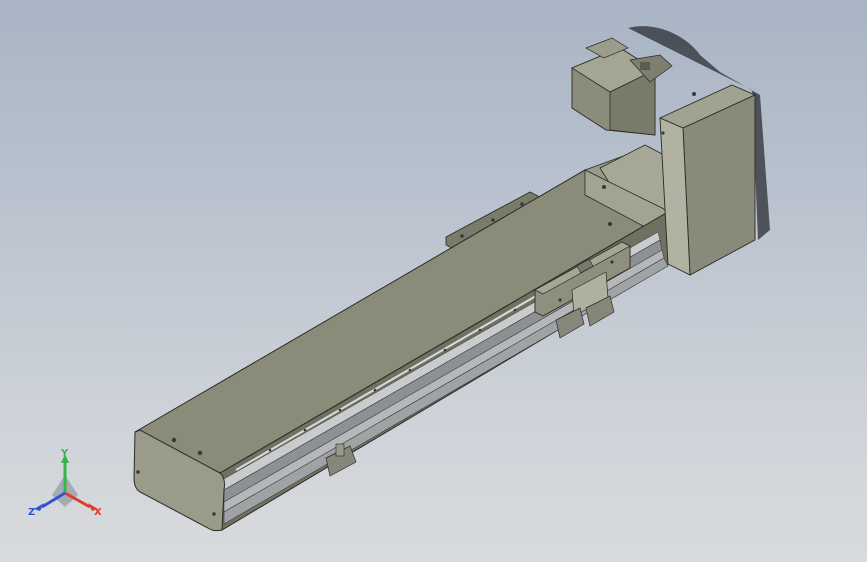  What do you see at coordinates (65, 483) in the screenshot?
I see `coordinate-triad: Y X Z` at bounding box center [65, 483].